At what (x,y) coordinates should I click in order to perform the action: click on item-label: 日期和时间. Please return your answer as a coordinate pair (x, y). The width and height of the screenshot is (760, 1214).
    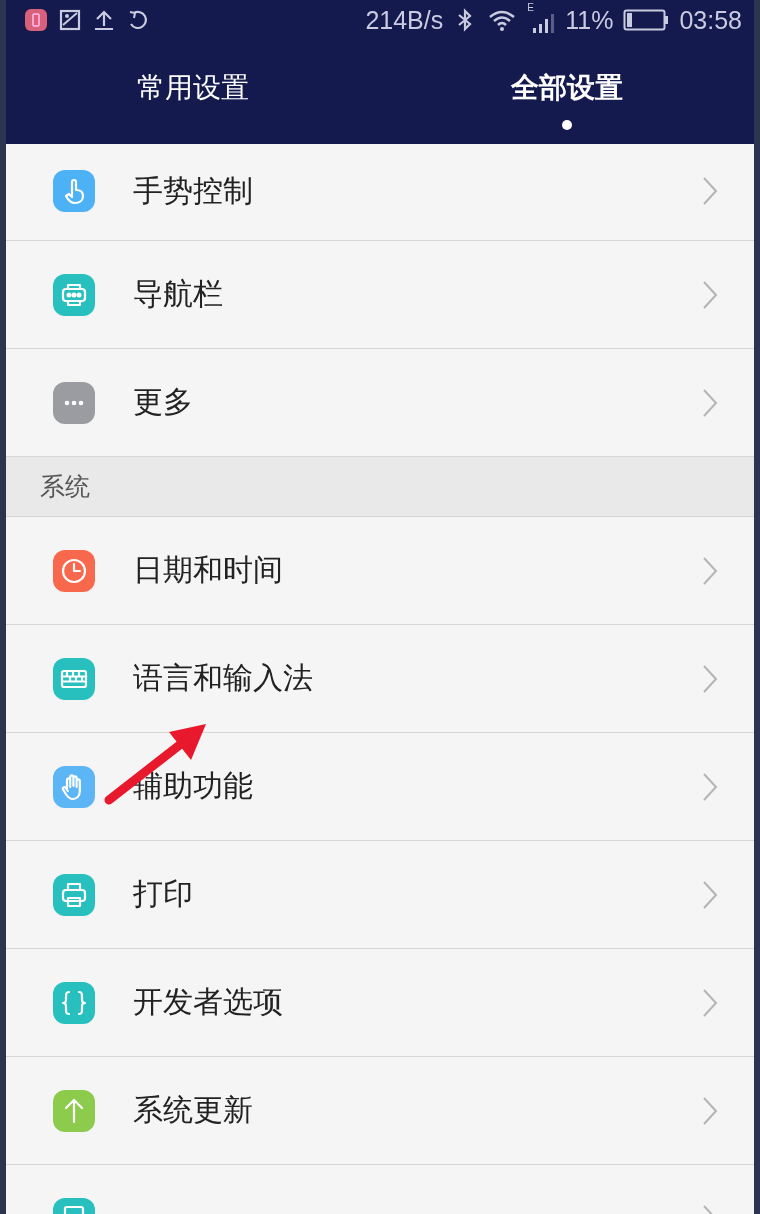
    Looking at the image, I should click on (208, 570).